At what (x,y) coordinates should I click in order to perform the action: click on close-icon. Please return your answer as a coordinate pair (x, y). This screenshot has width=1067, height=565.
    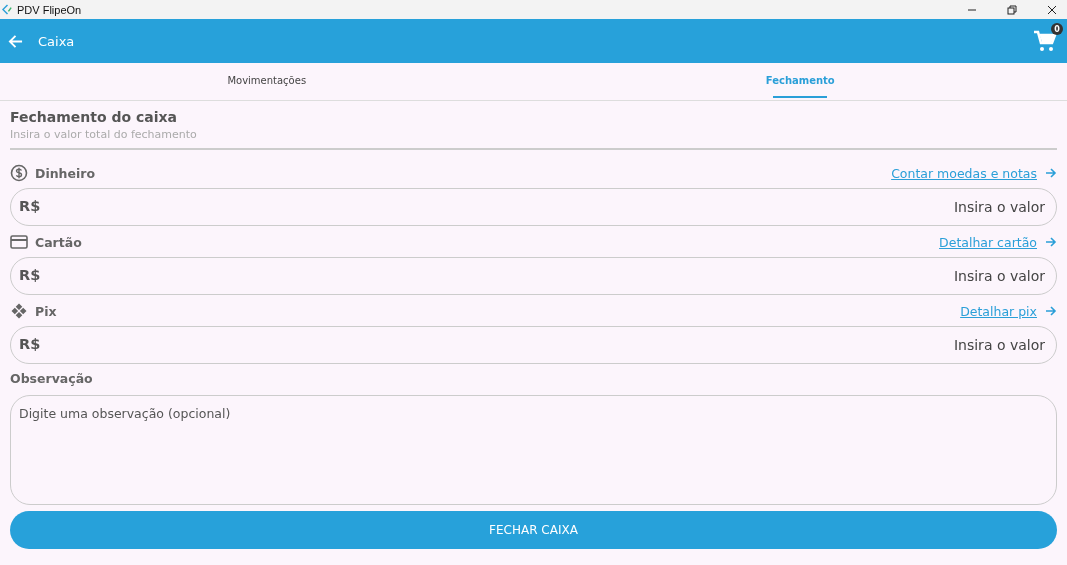
    Looking at the image, I should click on (1052, 9).